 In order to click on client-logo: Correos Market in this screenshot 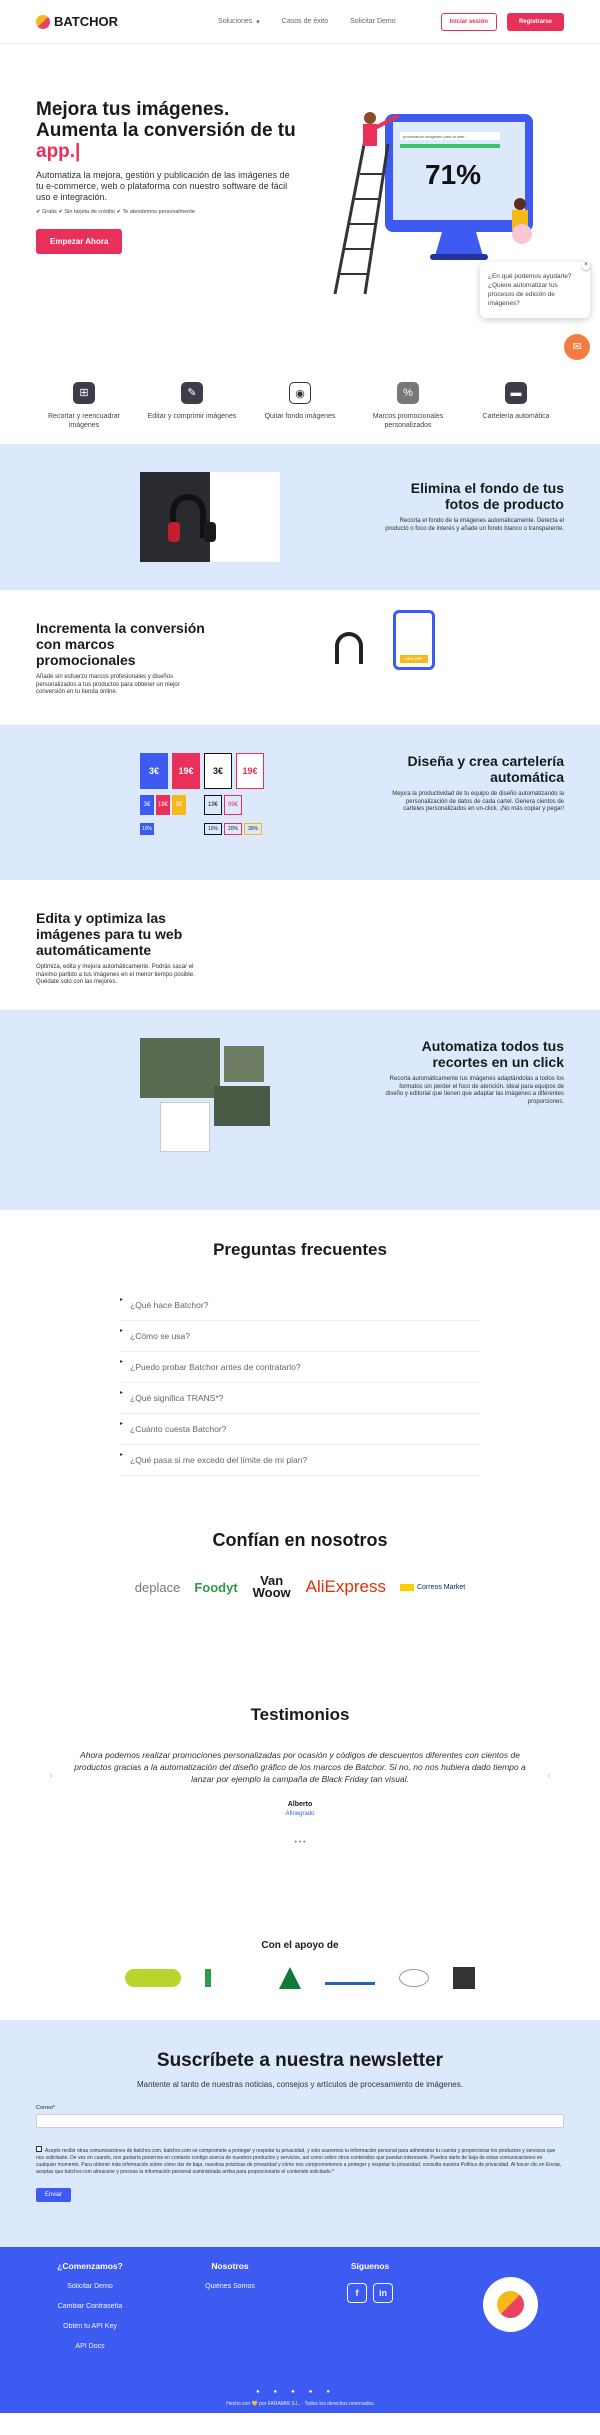, I will do `click(432, 1587)`.